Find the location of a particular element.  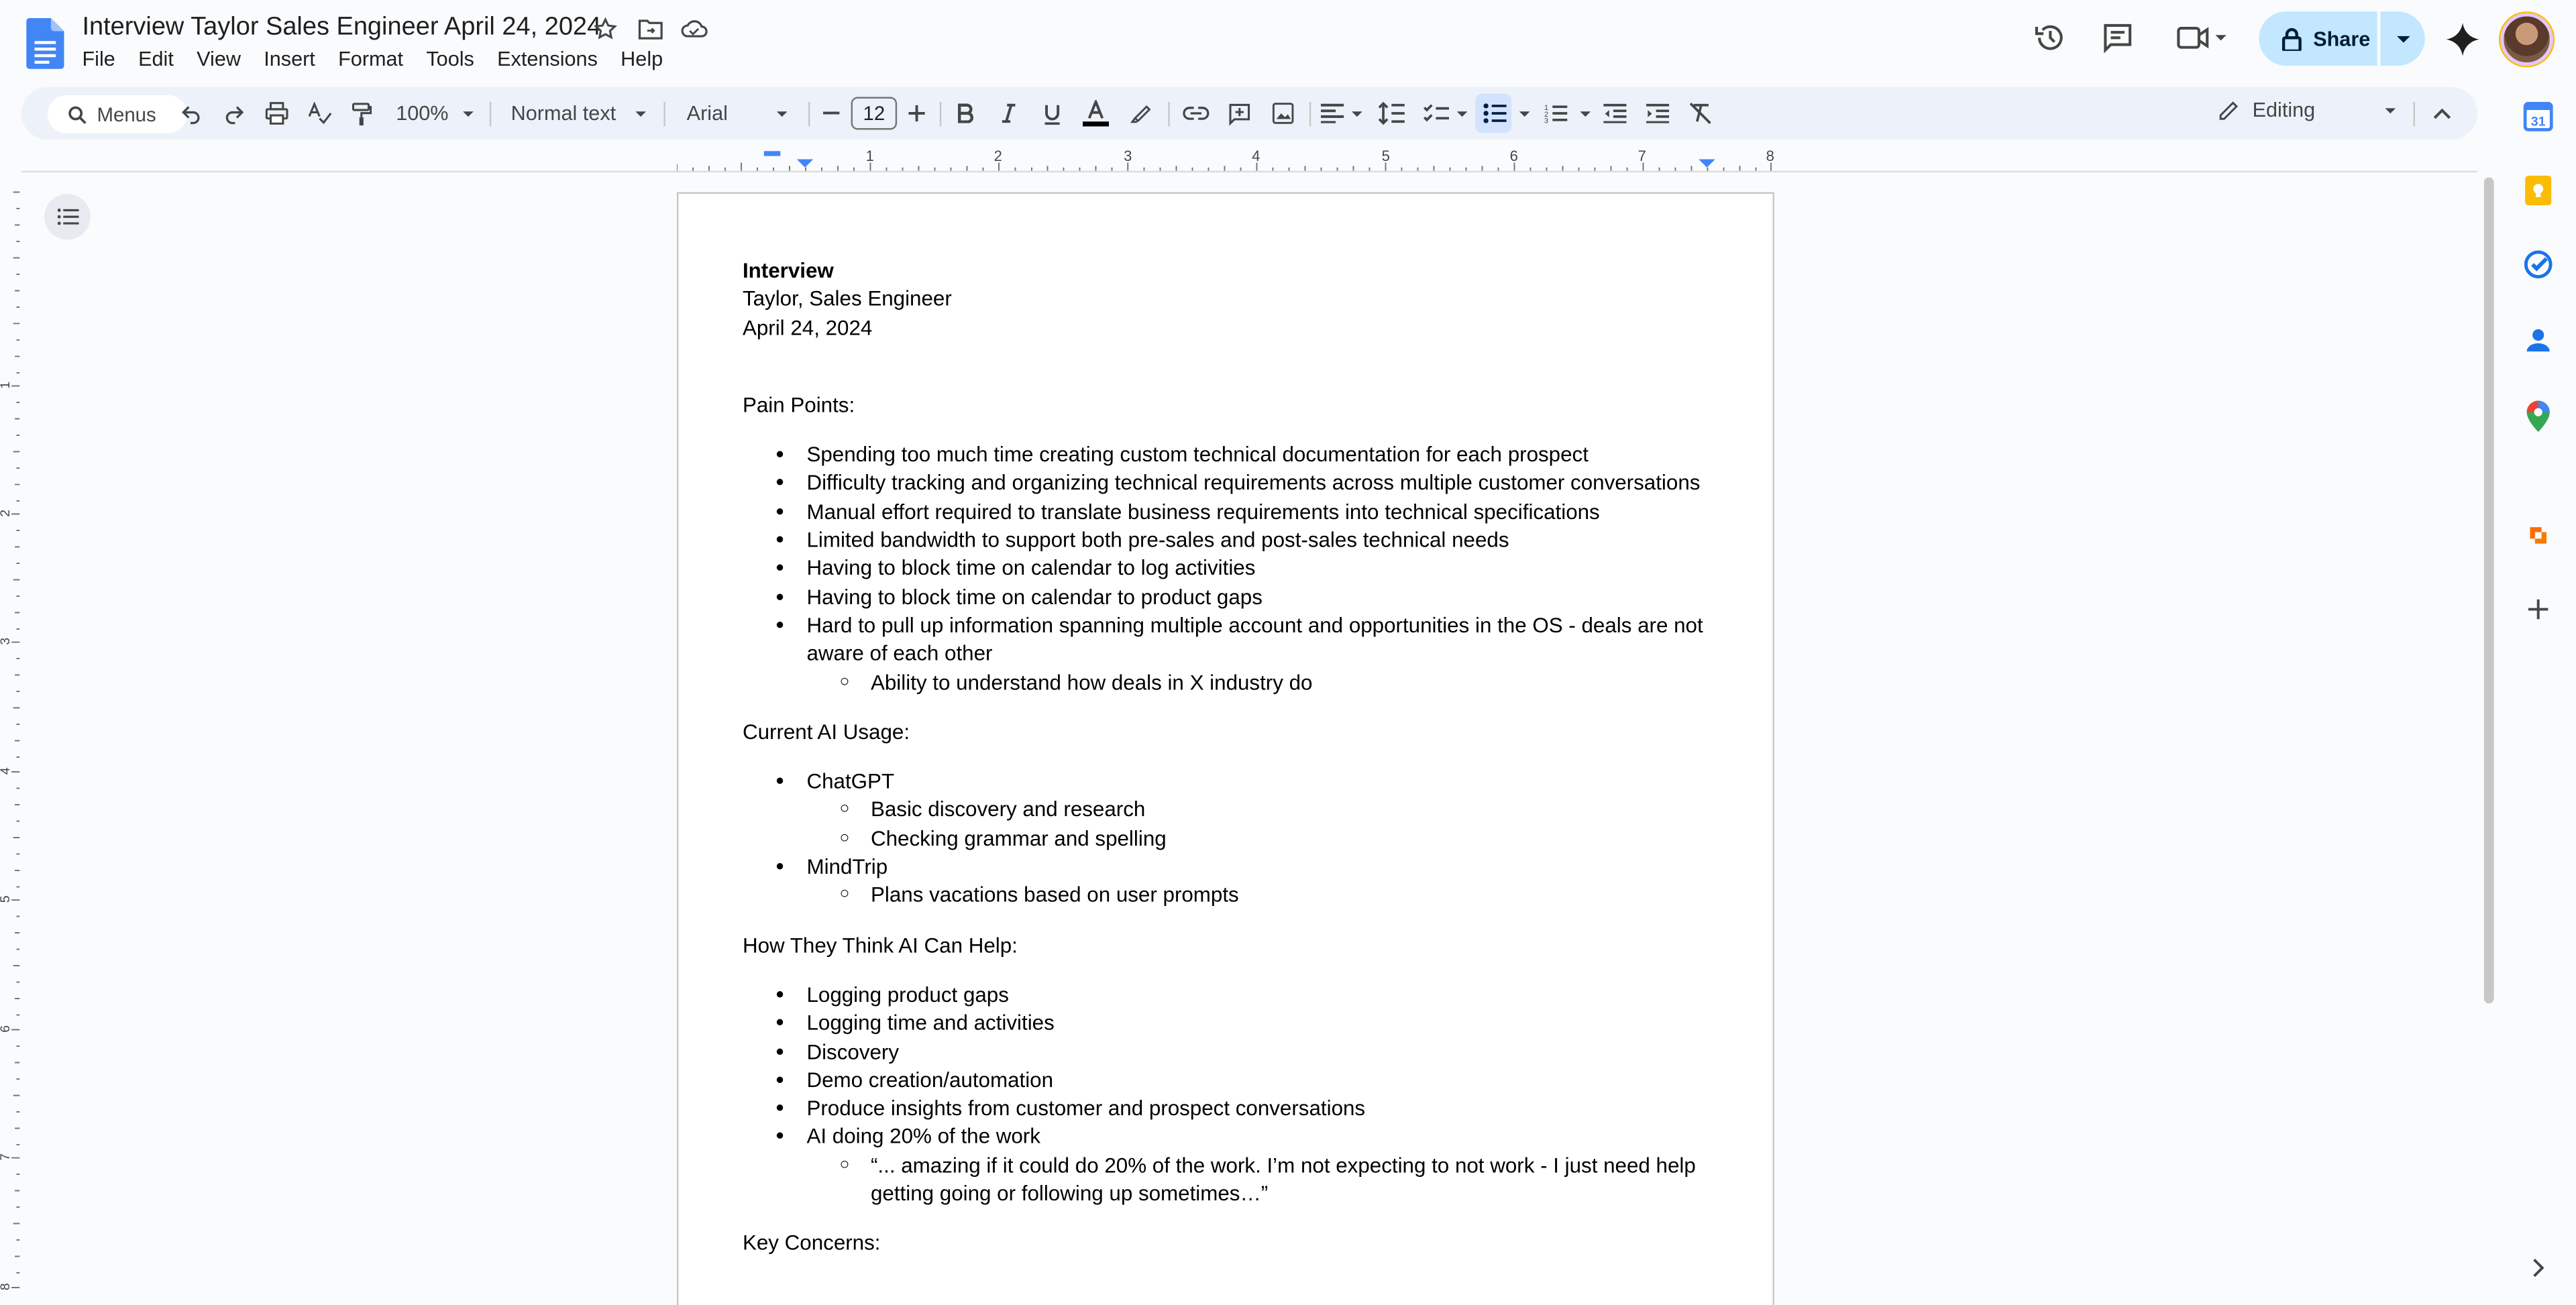

svg-text: 31 is located at coordinates (2538, 121).